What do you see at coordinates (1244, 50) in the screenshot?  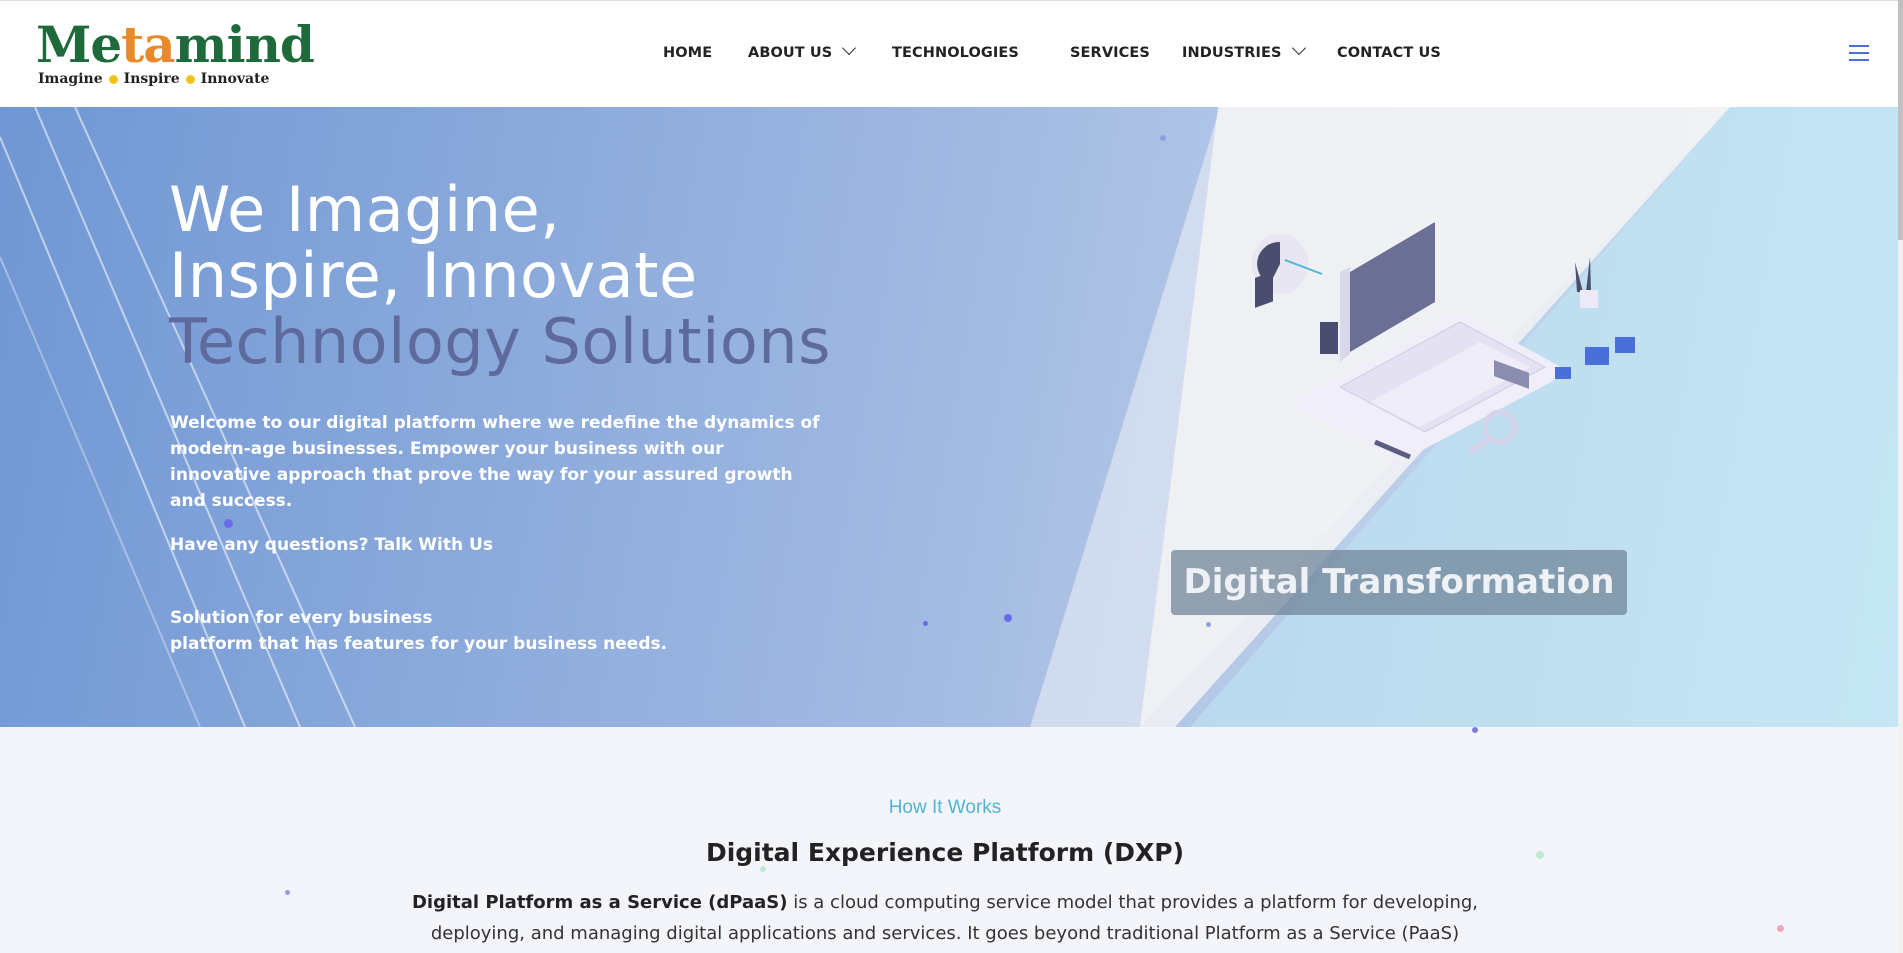 I see `nav-industries: INDUSTRIES` at bounding box center [1244, 50].